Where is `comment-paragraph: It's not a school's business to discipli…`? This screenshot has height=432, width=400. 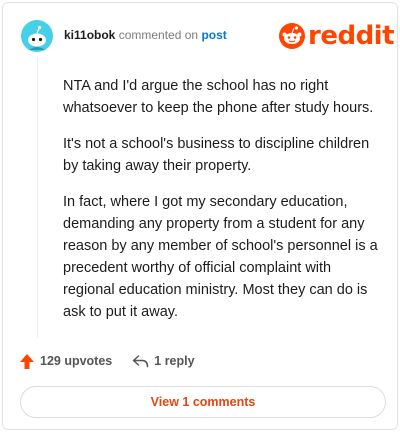 comment-paragraph: It's not a school's business to discipli… is located at coordinates (216, 155).